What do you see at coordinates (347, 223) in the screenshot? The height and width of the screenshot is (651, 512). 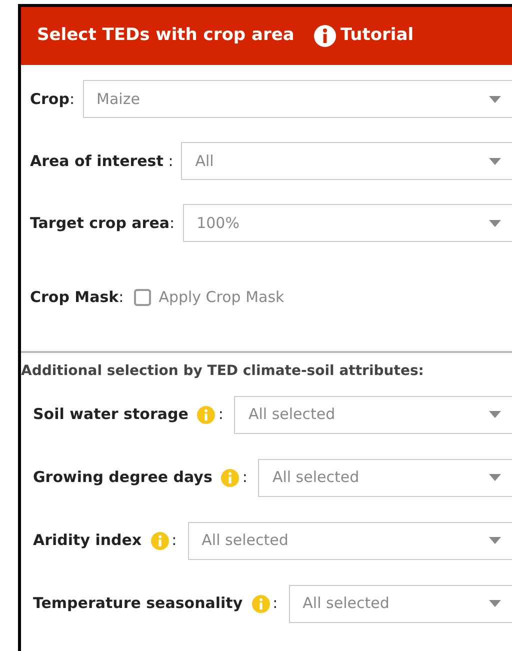 I see `dropdown-select: 100%` at bounding box center [347, 223].